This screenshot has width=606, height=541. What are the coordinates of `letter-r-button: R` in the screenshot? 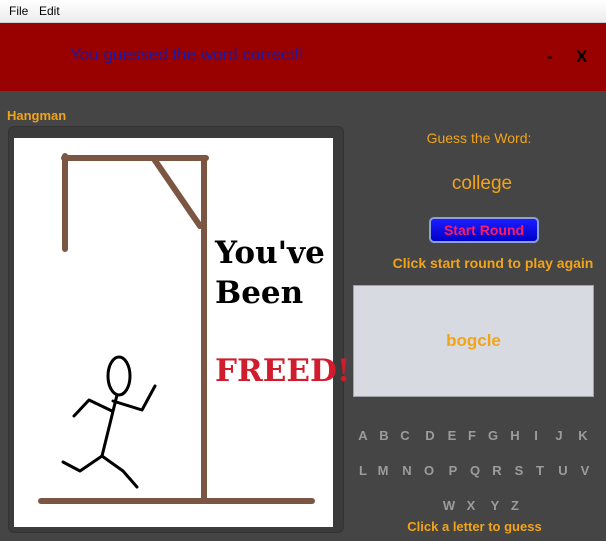 It's located at (497, 470).